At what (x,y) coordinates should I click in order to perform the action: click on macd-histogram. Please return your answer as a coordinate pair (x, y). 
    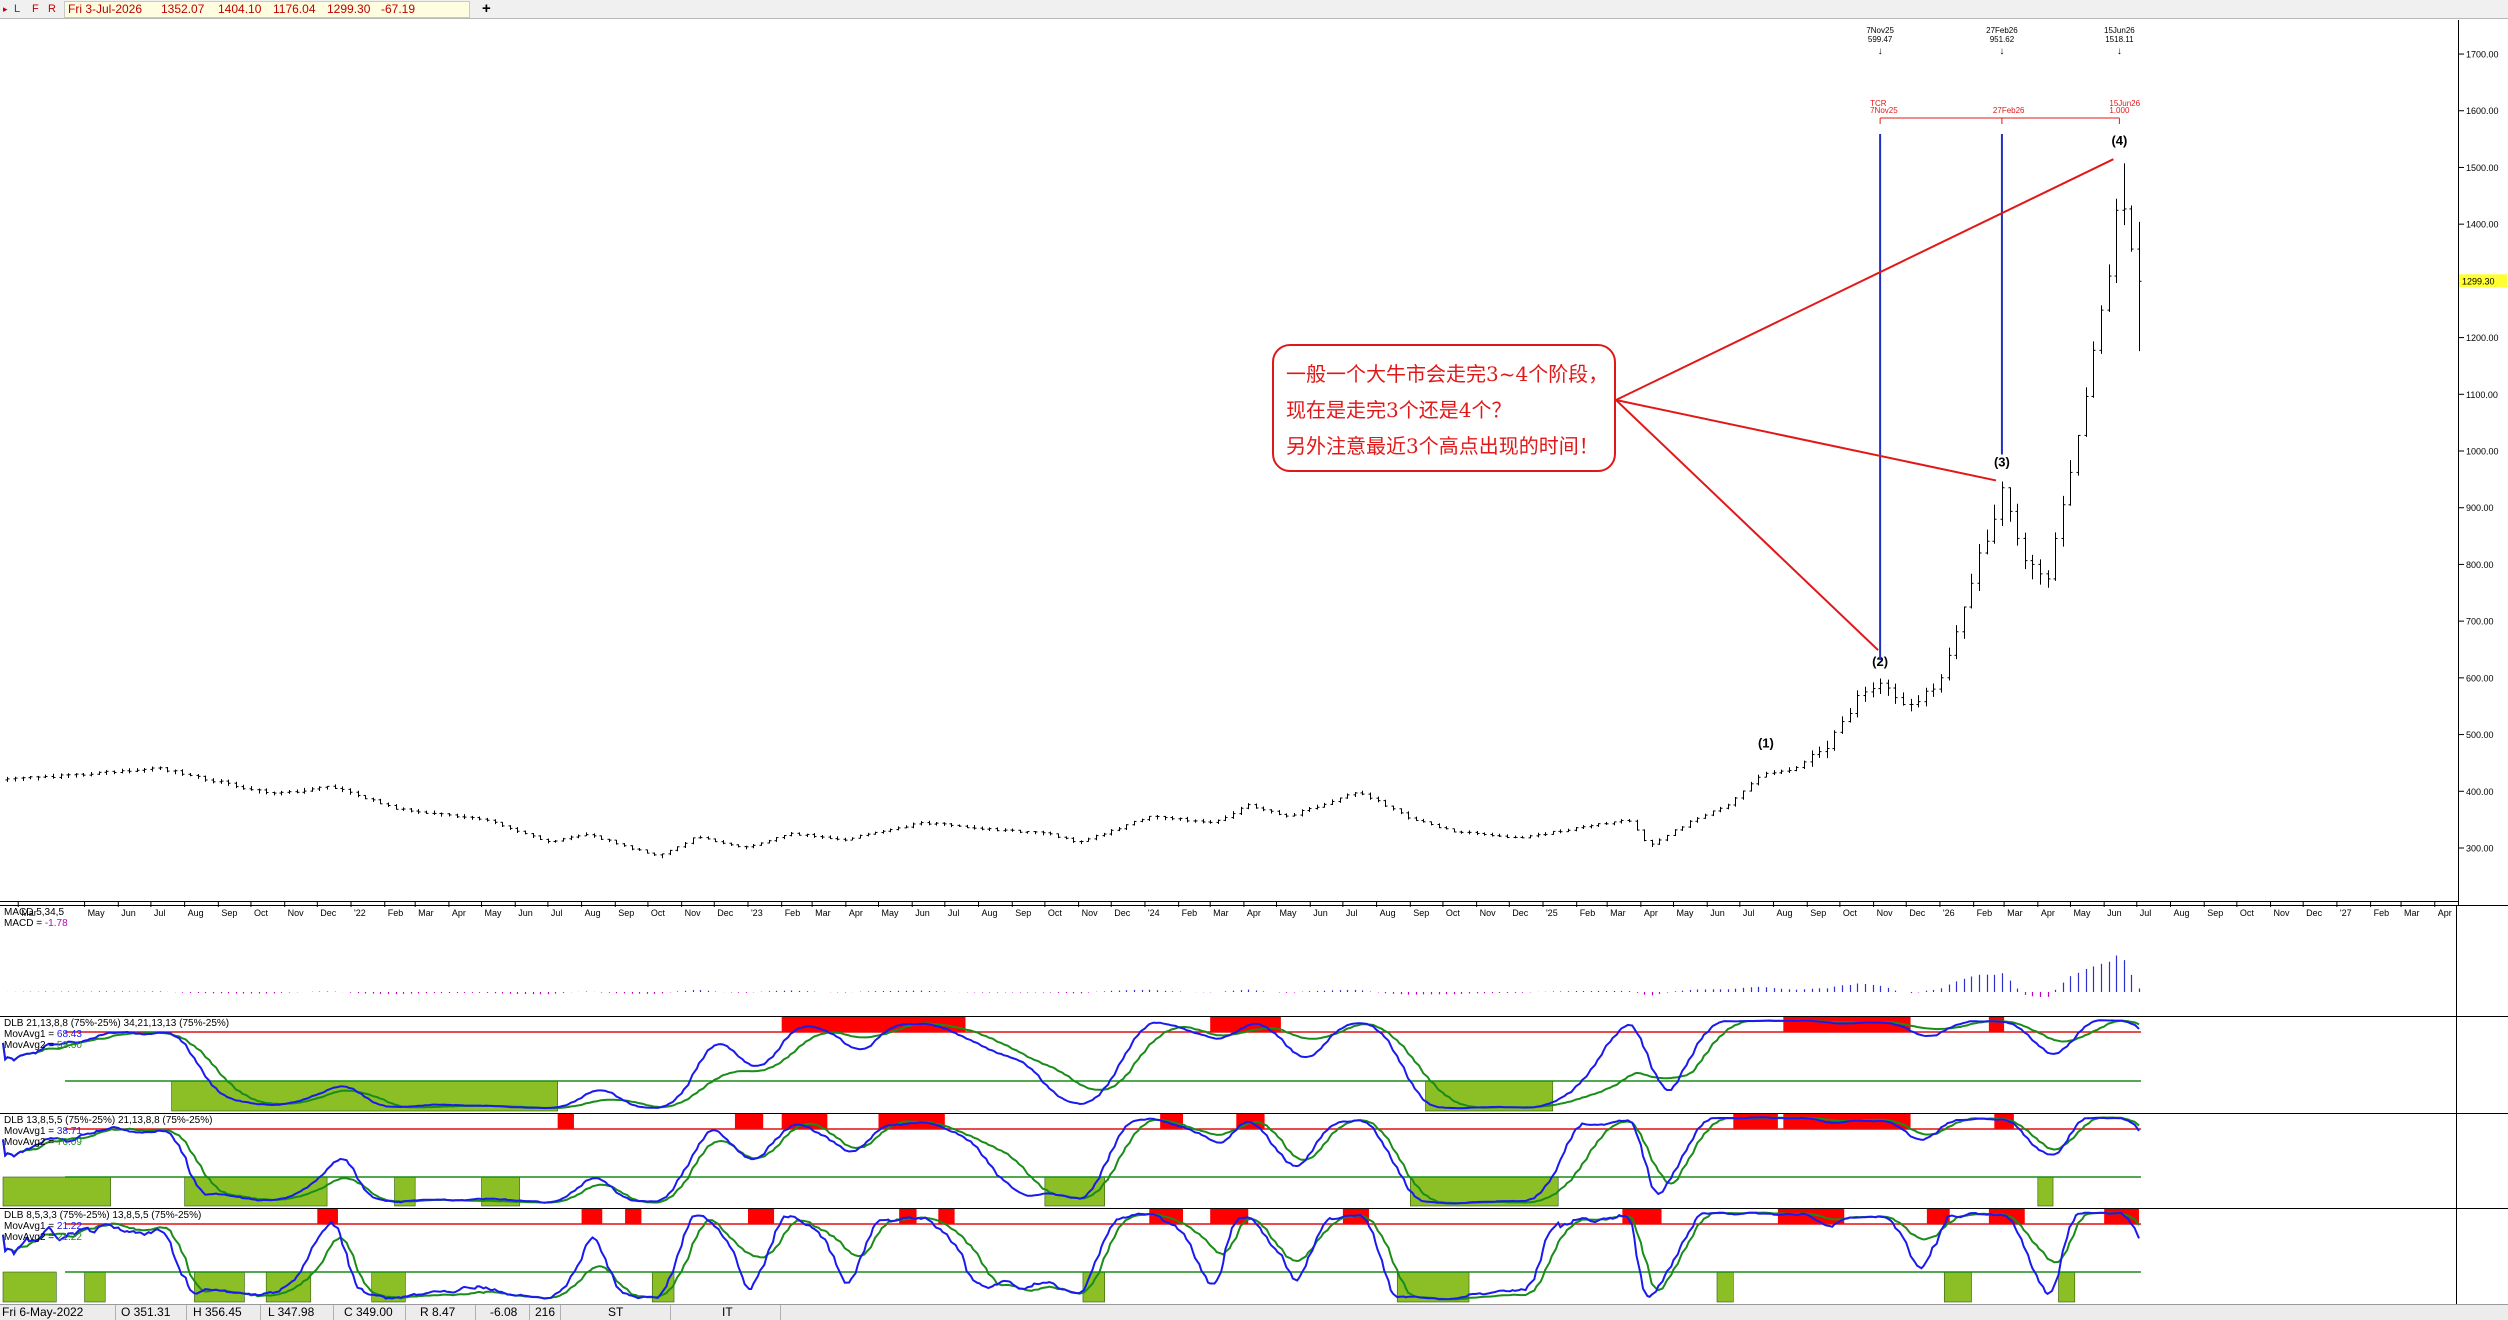
    Looking at the image, I should click on (1073, 976).